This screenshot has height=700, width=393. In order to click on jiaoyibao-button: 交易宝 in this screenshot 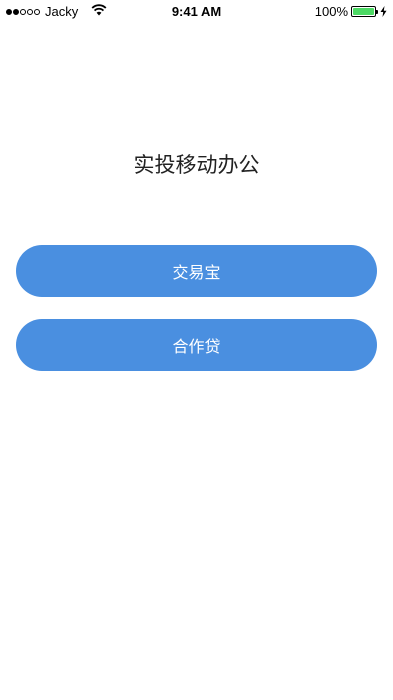, I will do `click(196, 271)`.